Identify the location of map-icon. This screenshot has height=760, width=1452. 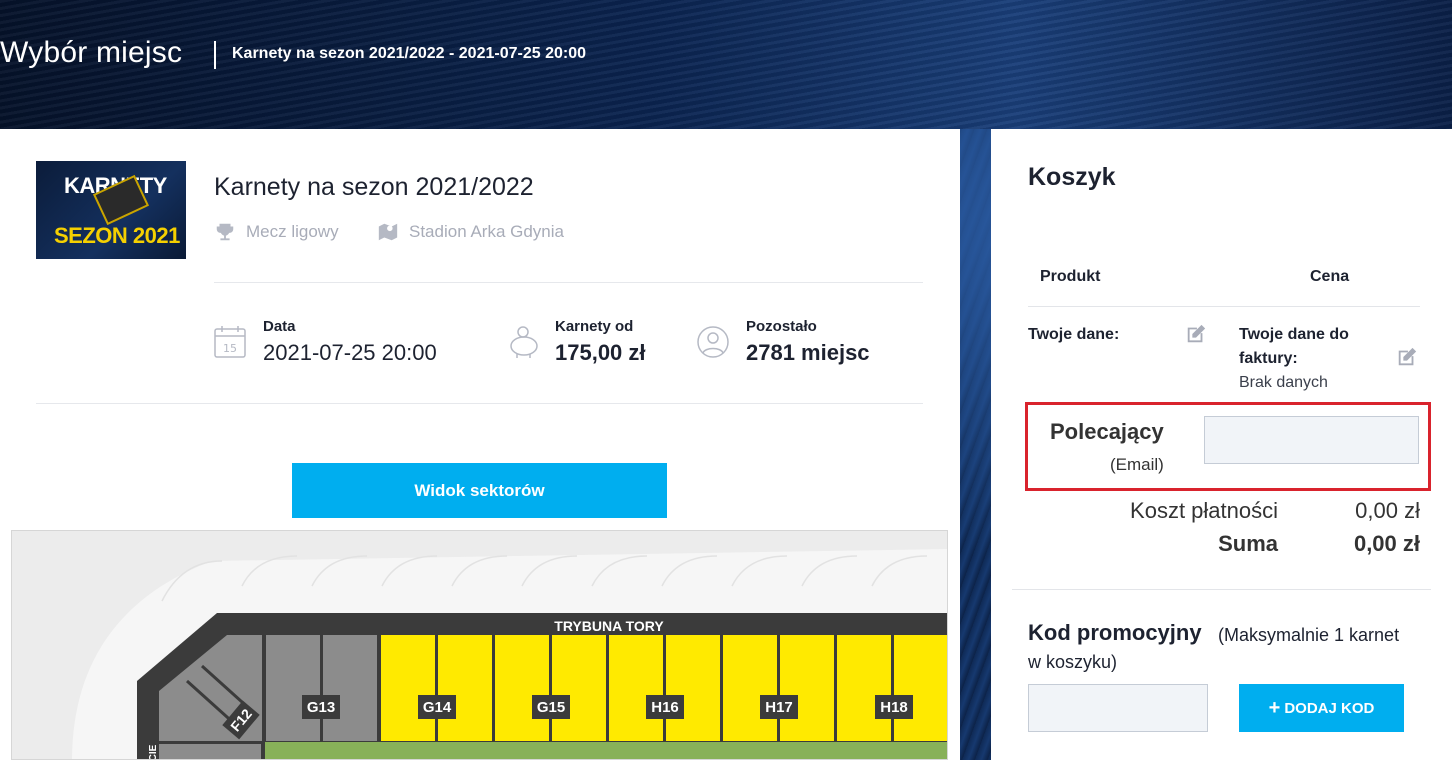
(388, 232).